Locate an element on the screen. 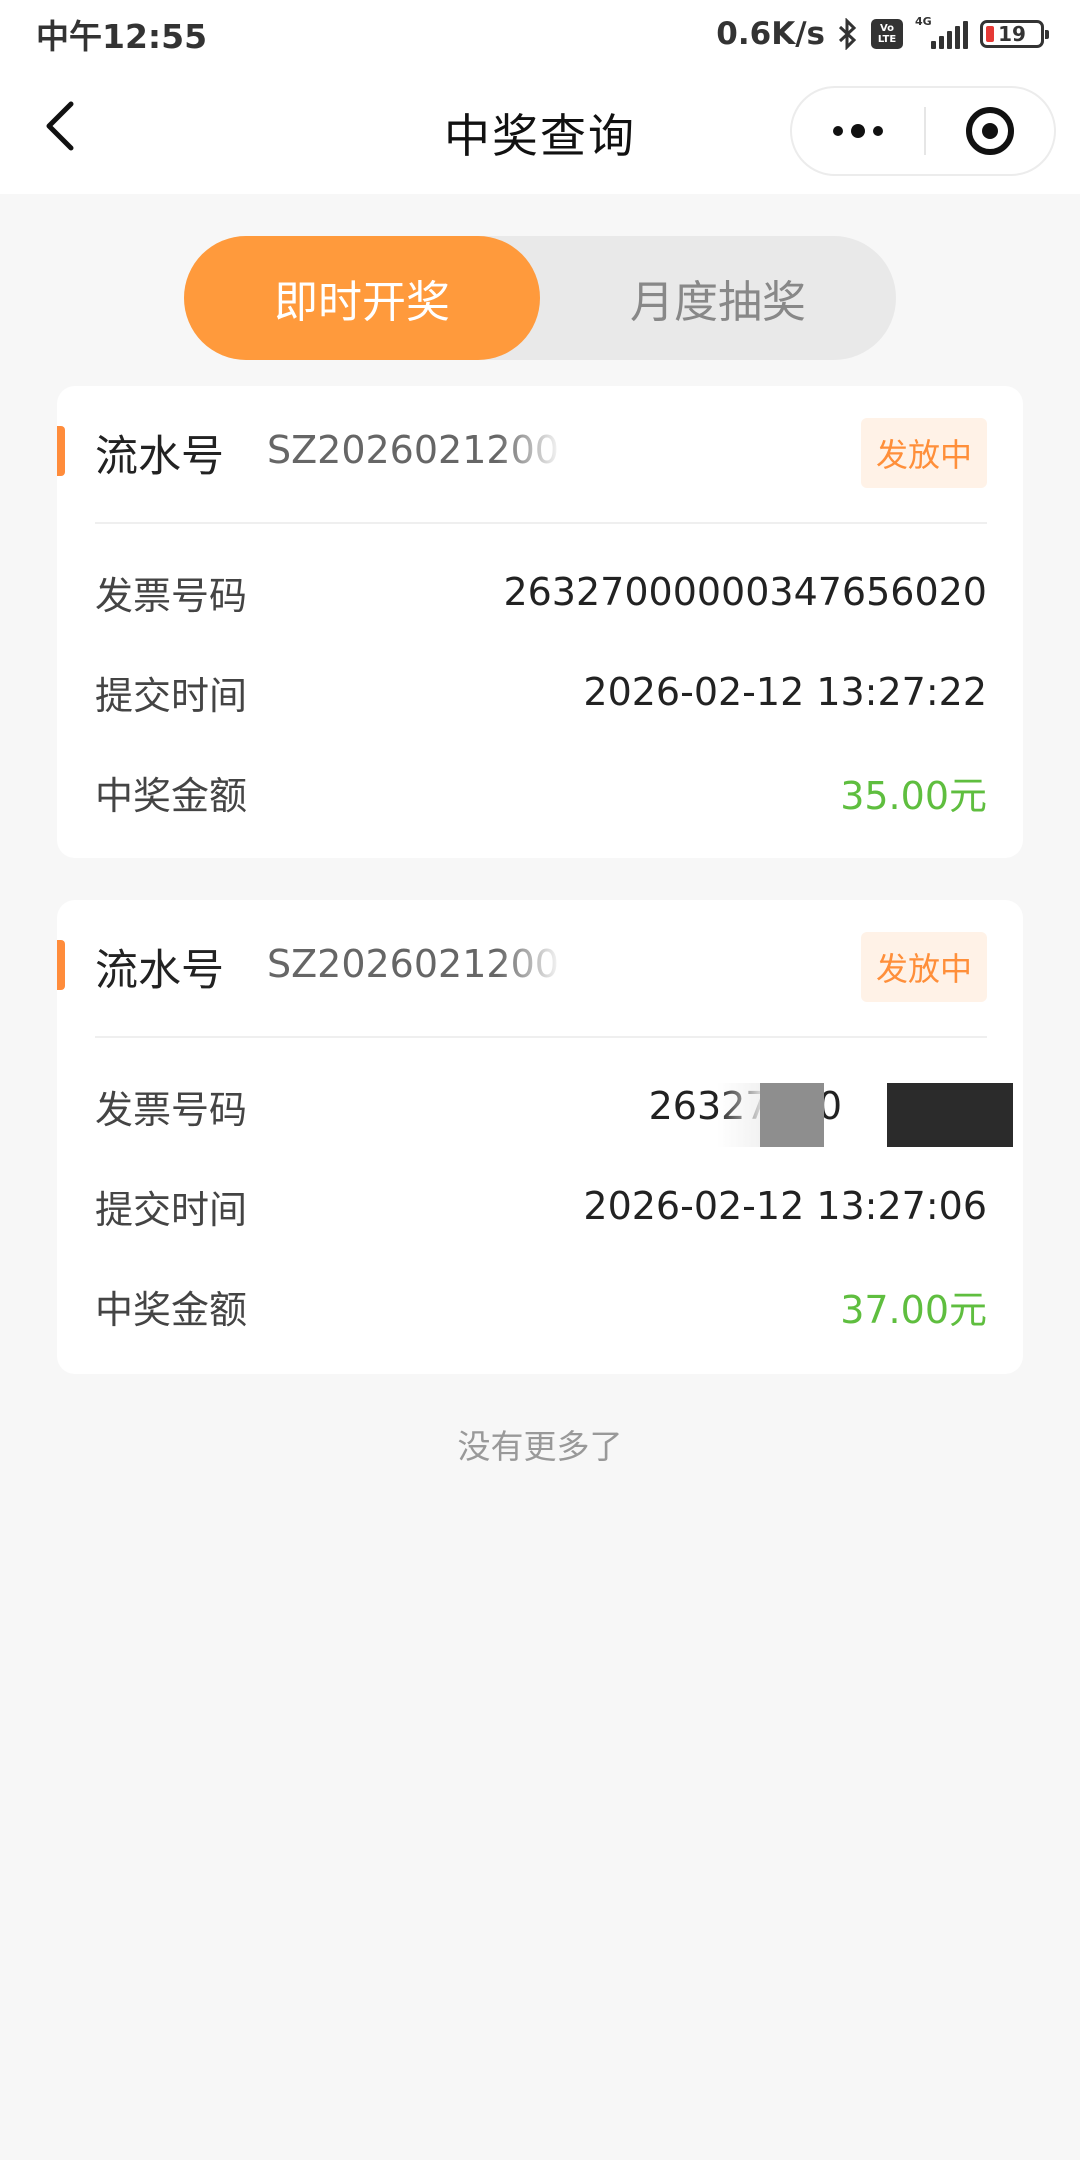 This screenshot has height=2160, width=1080. nav-bar: 中奖查询 is located at coordinates (540, 131).